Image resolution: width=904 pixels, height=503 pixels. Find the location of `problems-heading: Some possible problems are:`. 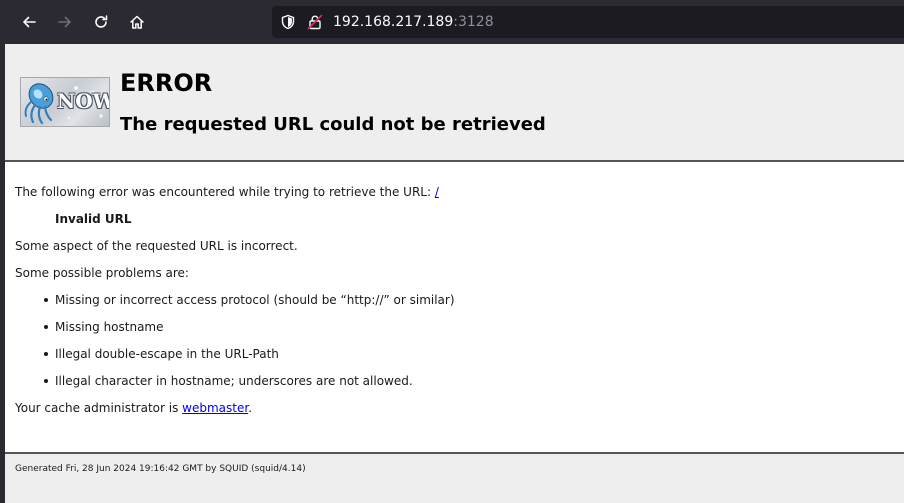

problems-heading: Some possible problems are: is located at coordinates (102, 273).